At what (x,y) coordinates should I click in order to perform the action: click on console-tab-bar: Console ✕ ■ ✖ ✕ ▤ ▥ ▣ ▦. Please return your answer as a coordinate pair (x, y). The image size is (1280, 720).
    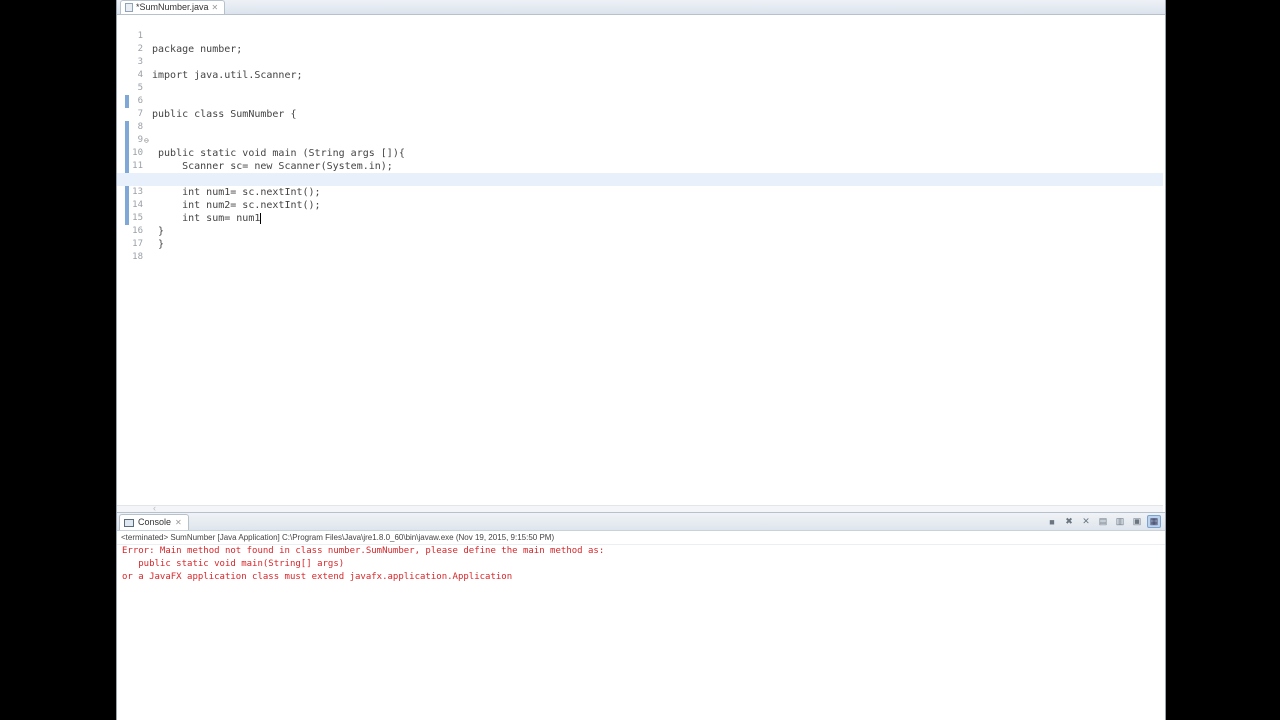
    Looking at the image, I should click on (641, 521).